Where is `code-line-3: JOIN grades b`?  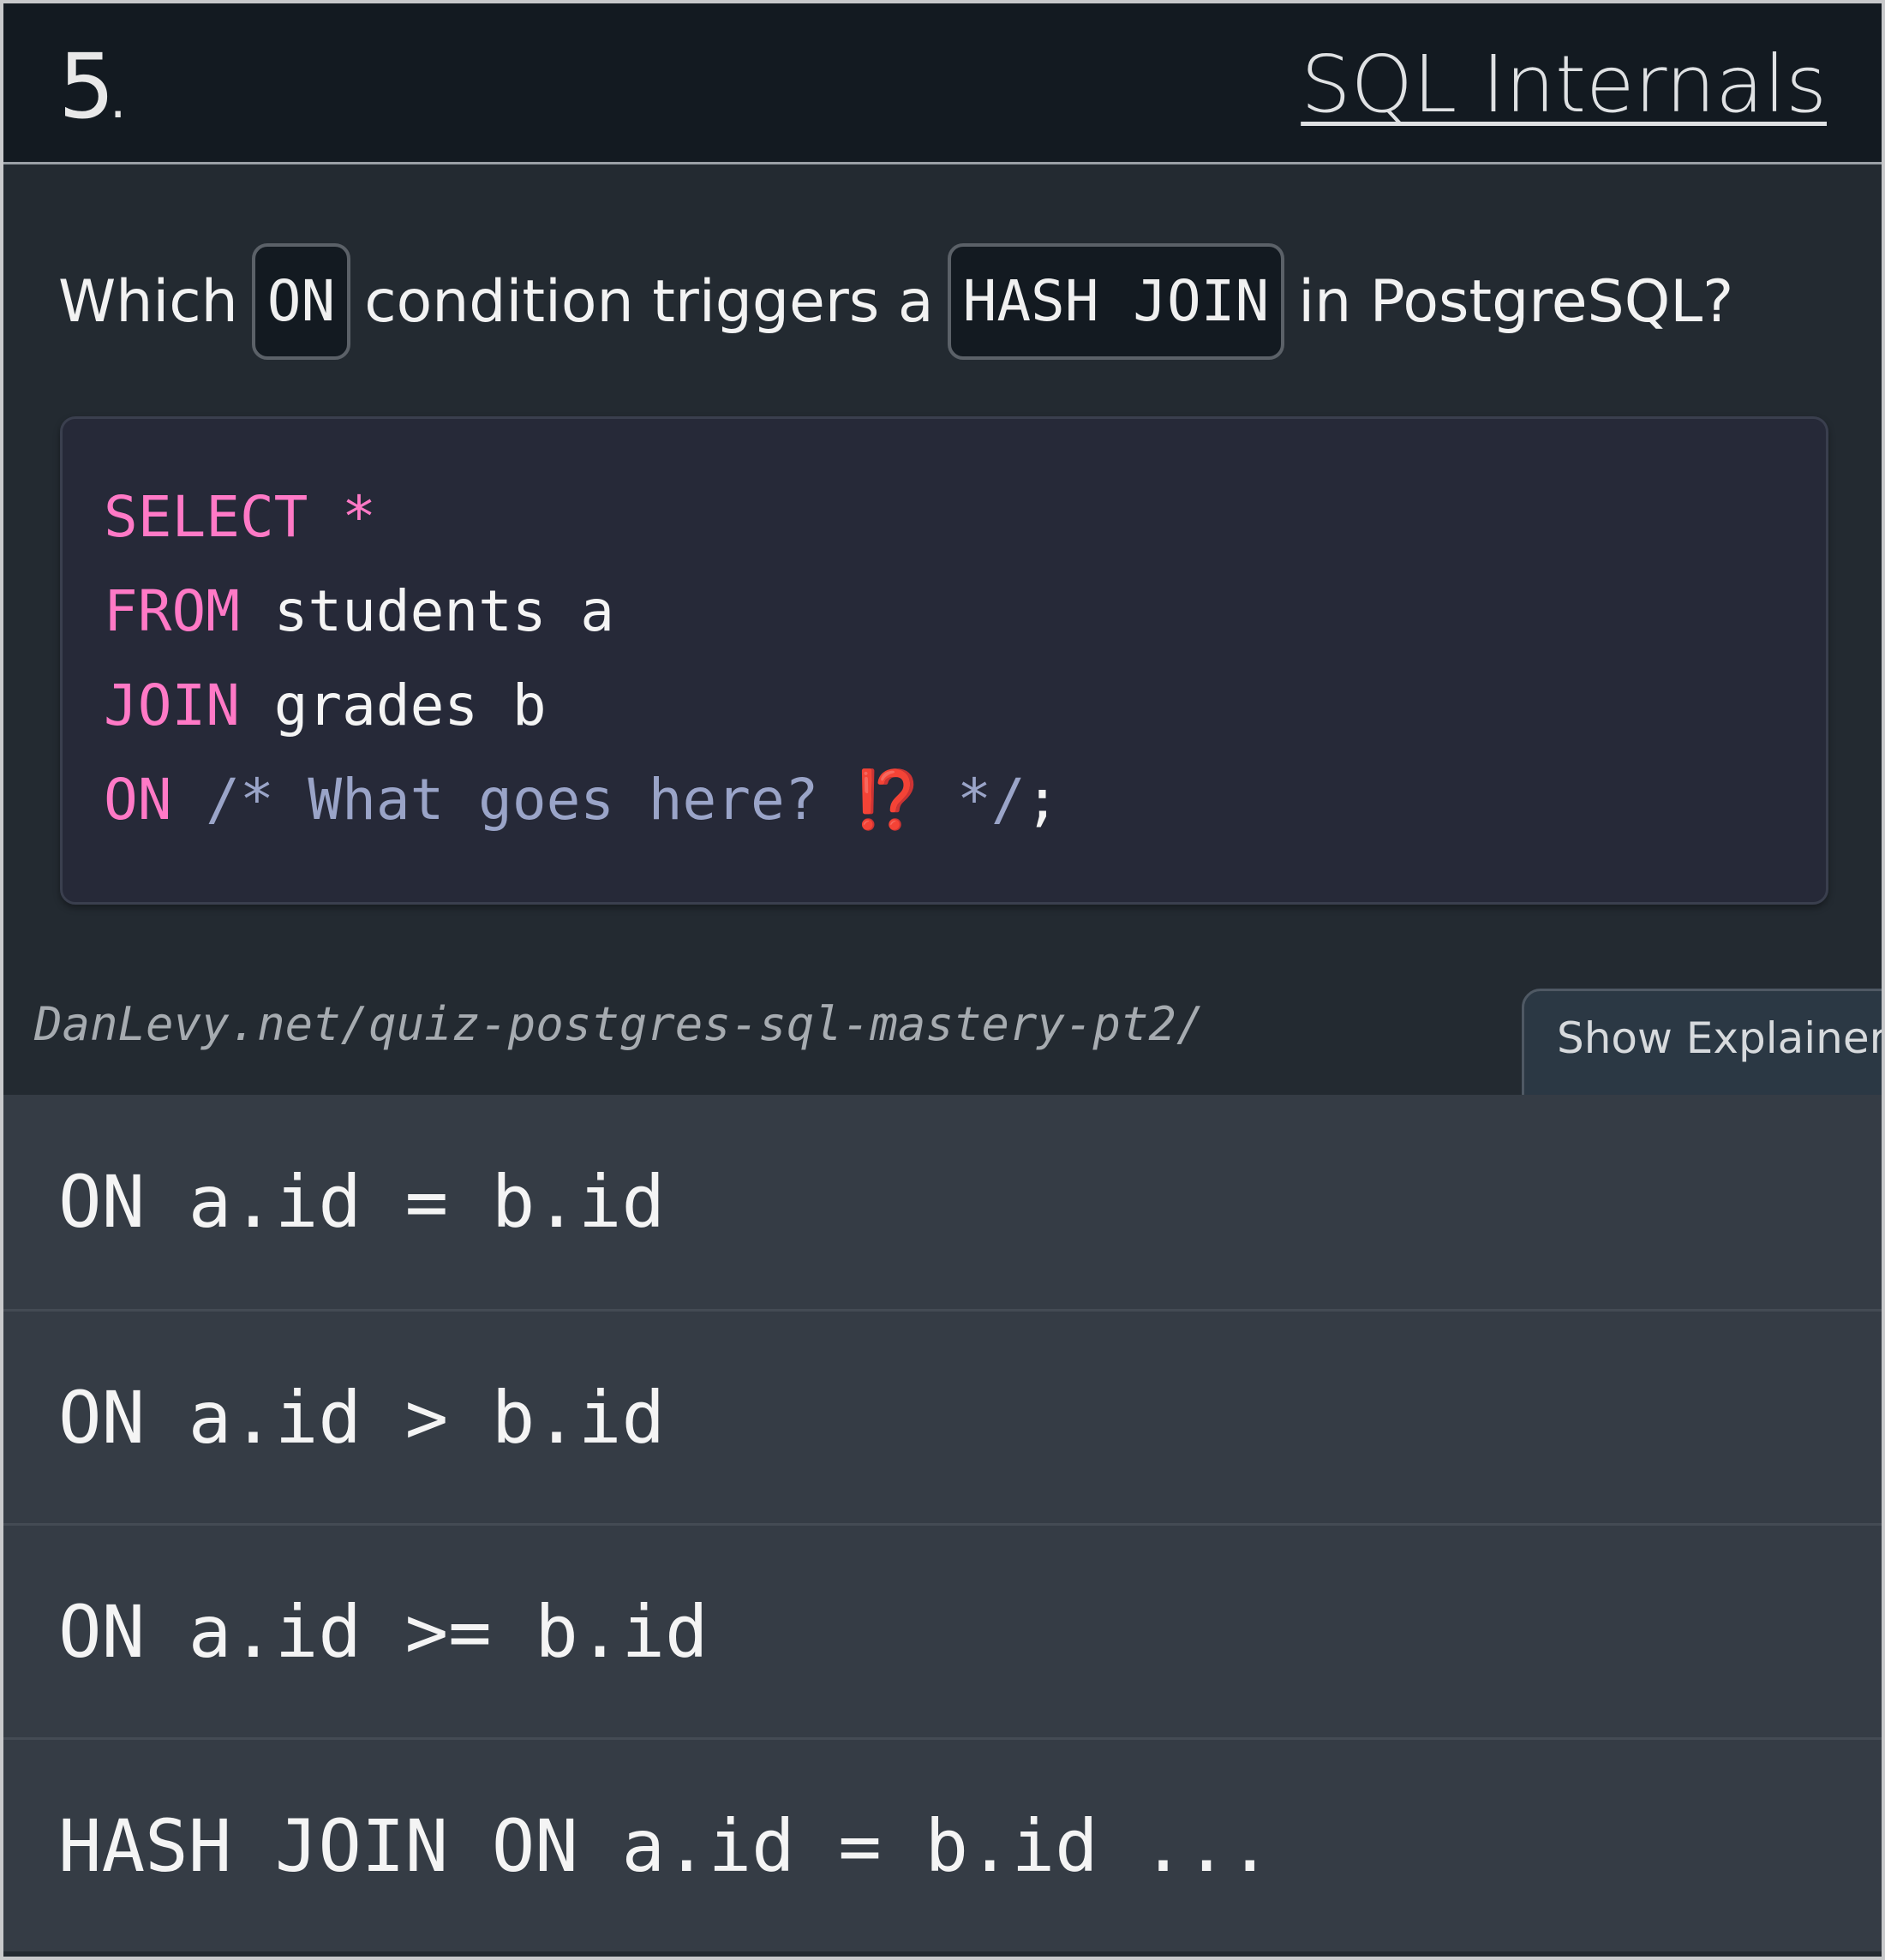 code-line-3: JOIN grades b is located at coordinates (945, 706).